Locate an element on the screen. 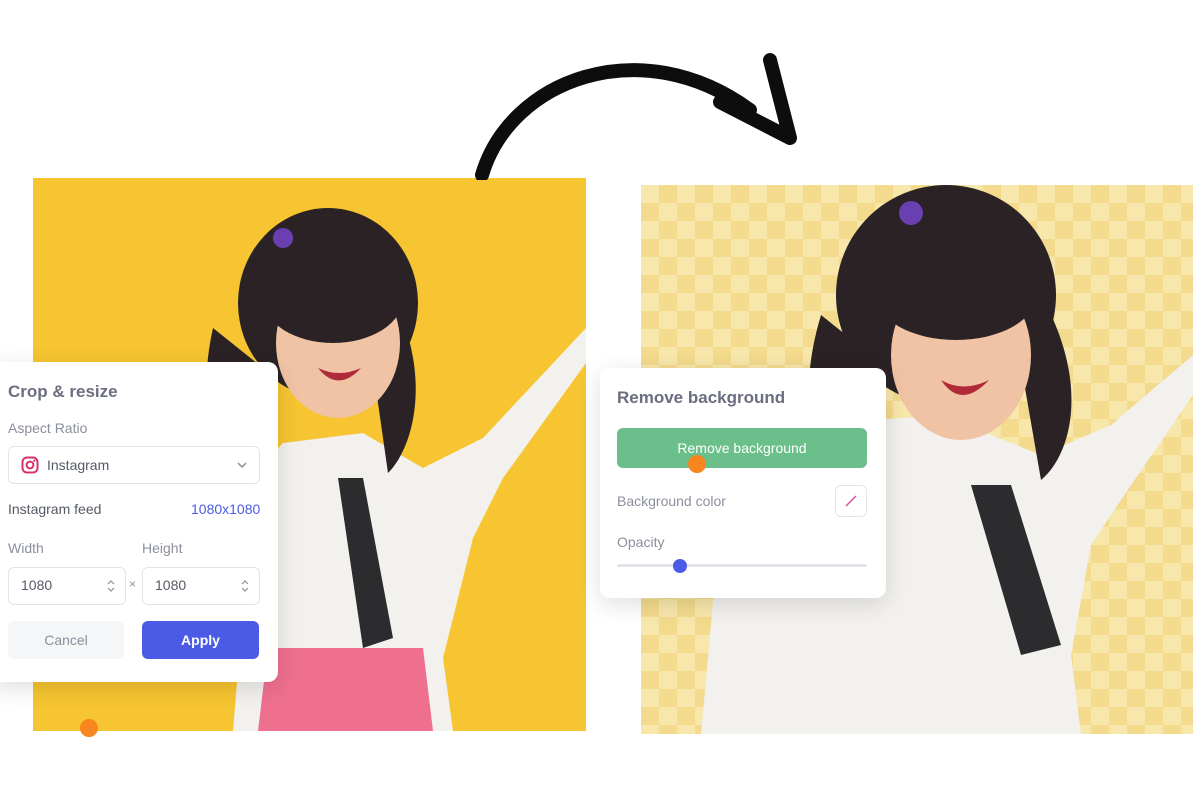 Image resolution: width=1200 pixels, height=800 pixels. preset-name: Instagram feed is located at coordinates (55, 509).